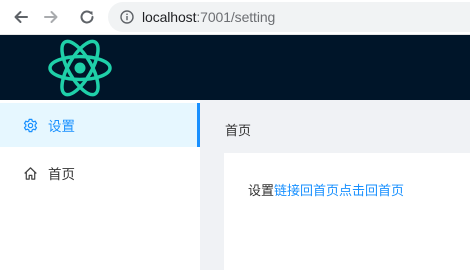  I want to click on content-text: 设置链接回首页点击回首页, so click(326, 189).